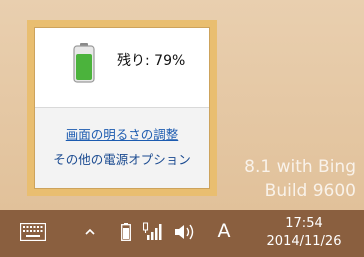 Image resolution: width=364 pixels, height=257 pixels. I want to click on speaker-icon, so click(184, 232).